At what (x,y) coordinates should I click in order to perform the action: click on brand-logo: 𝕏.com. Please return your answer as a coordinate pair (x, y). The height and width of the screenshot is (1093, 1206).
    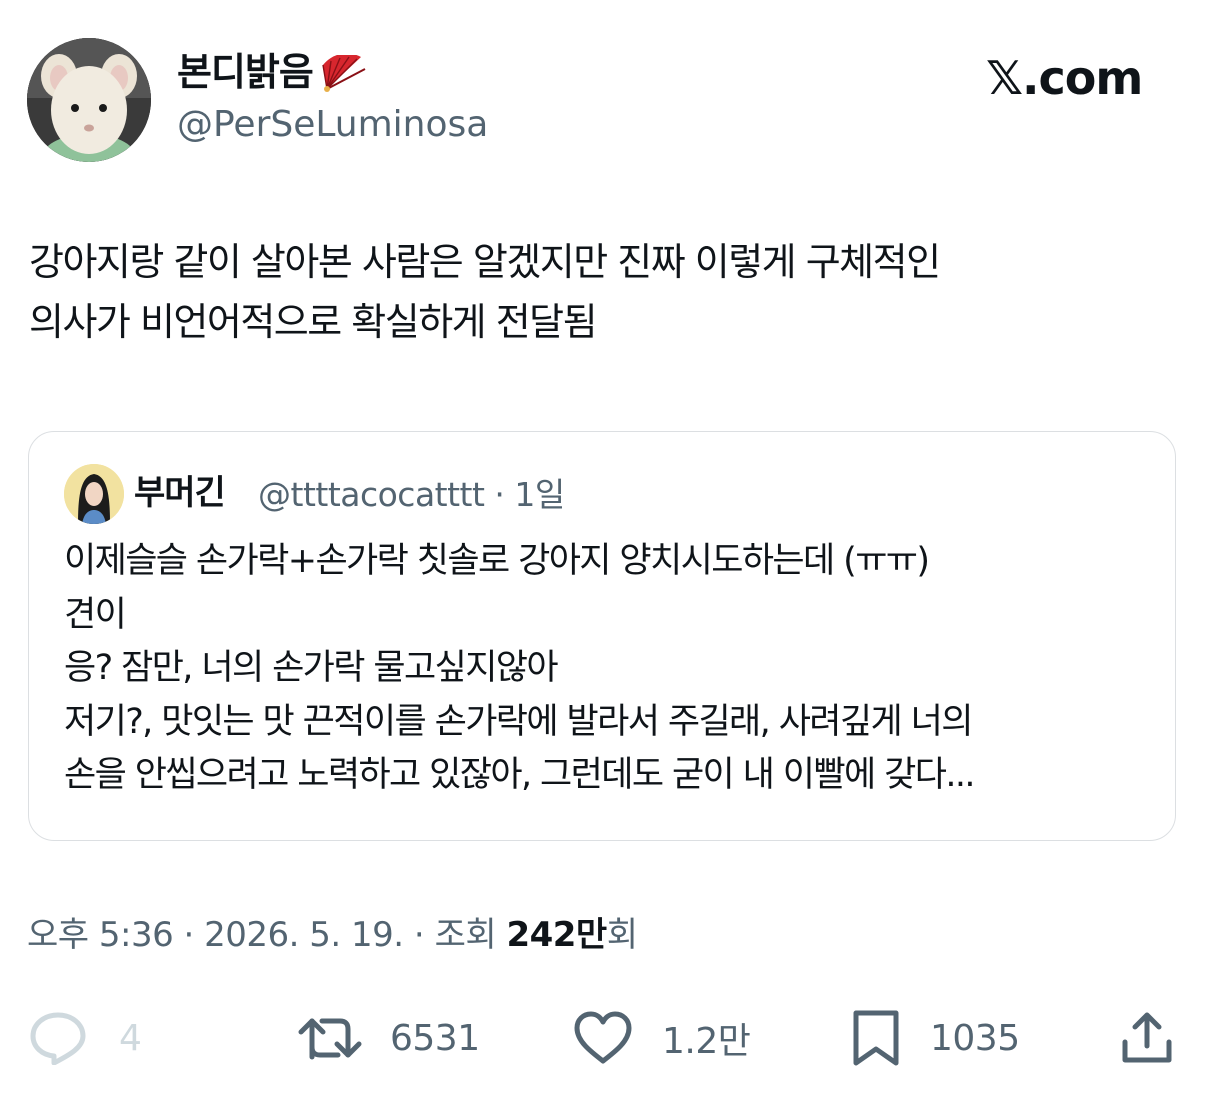
    Looking at the image, I should click on (1064, 78).